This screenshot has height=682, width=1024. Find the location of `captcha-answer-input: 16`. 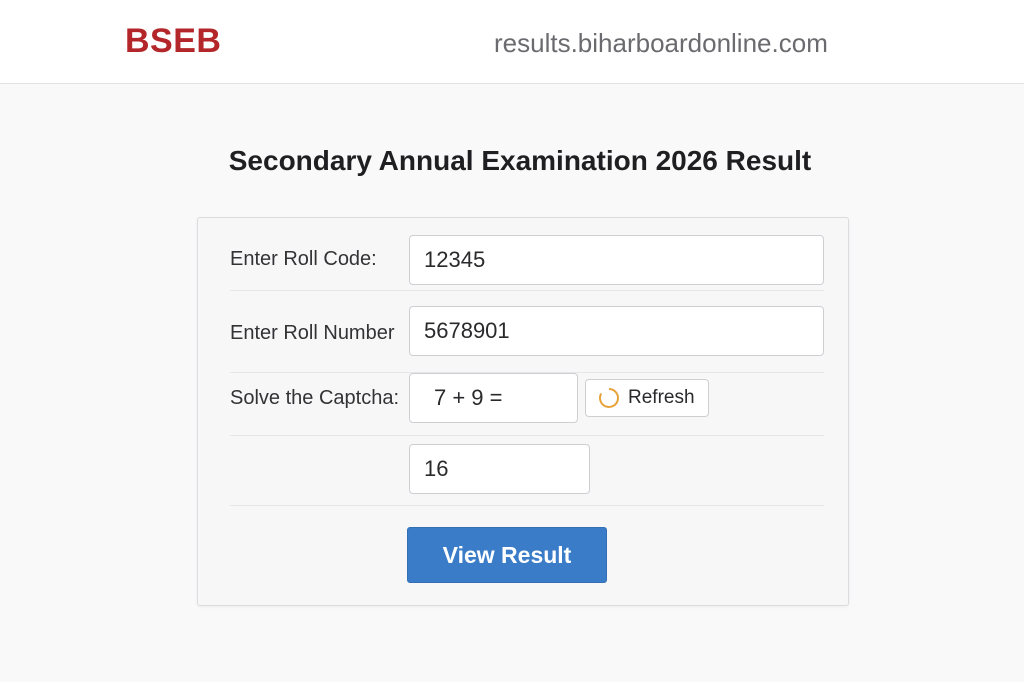

captcha-answer-input: 16 is located at coordinates (499, 469).